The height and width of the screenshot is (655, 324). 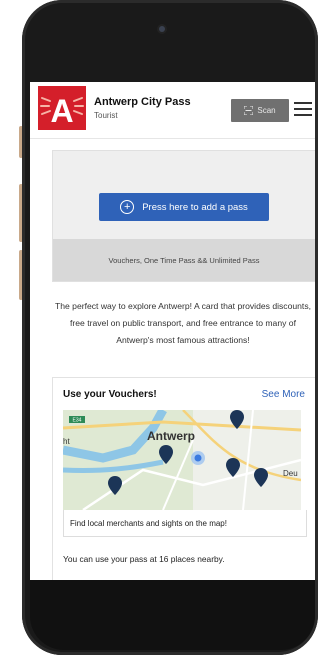 I want to click on app-title: Antwerp City Pass, so click(x=142, y=102).